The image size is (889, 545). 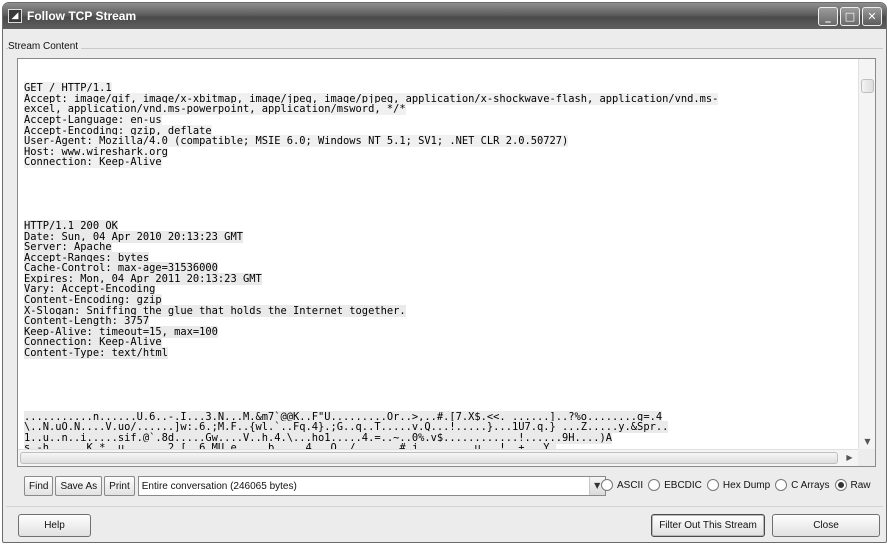 What do you see at coordinates (826, 525) in the screenshot?
I see `close-button: Close` at bounding box center [826, 525].